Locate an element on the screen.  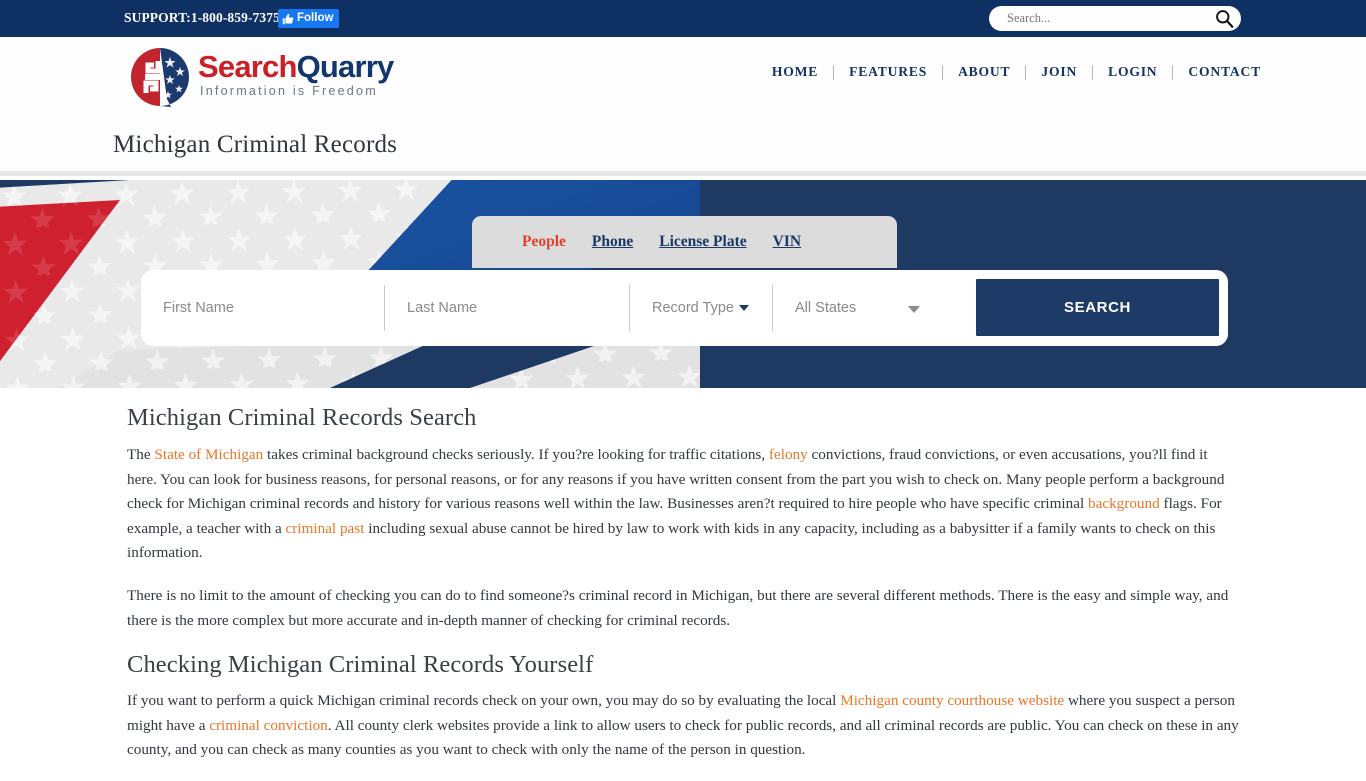
record-type-select: Record Type is located at coordinates (700, 308).